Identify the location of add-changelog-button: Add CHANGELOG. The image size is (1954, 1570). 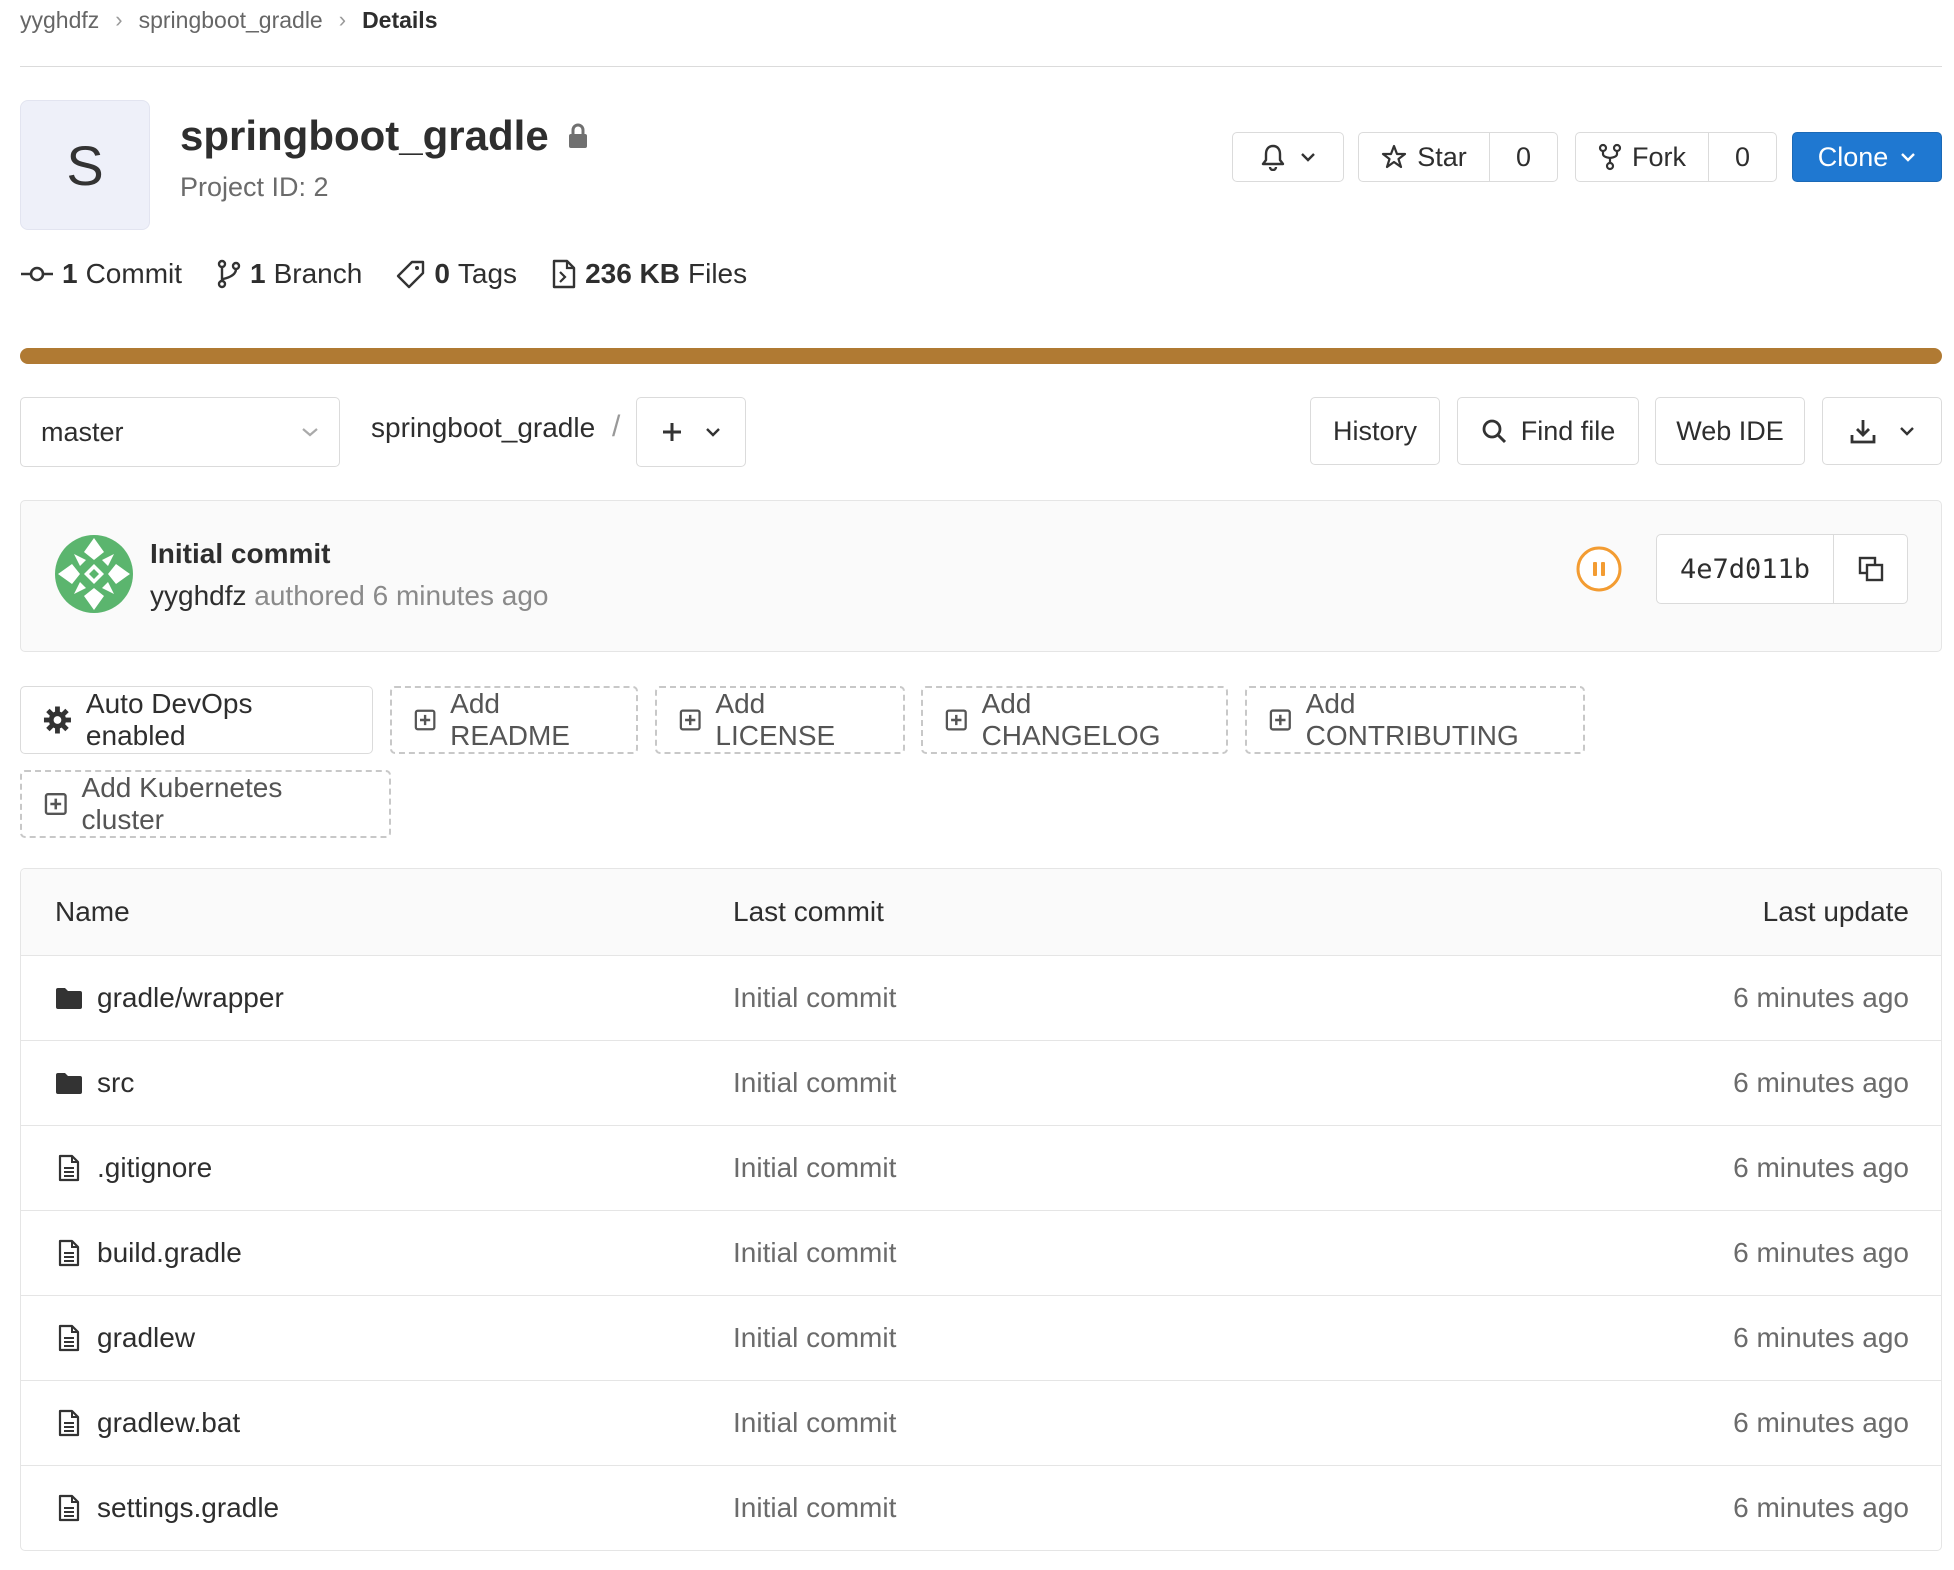
(1074, 720).